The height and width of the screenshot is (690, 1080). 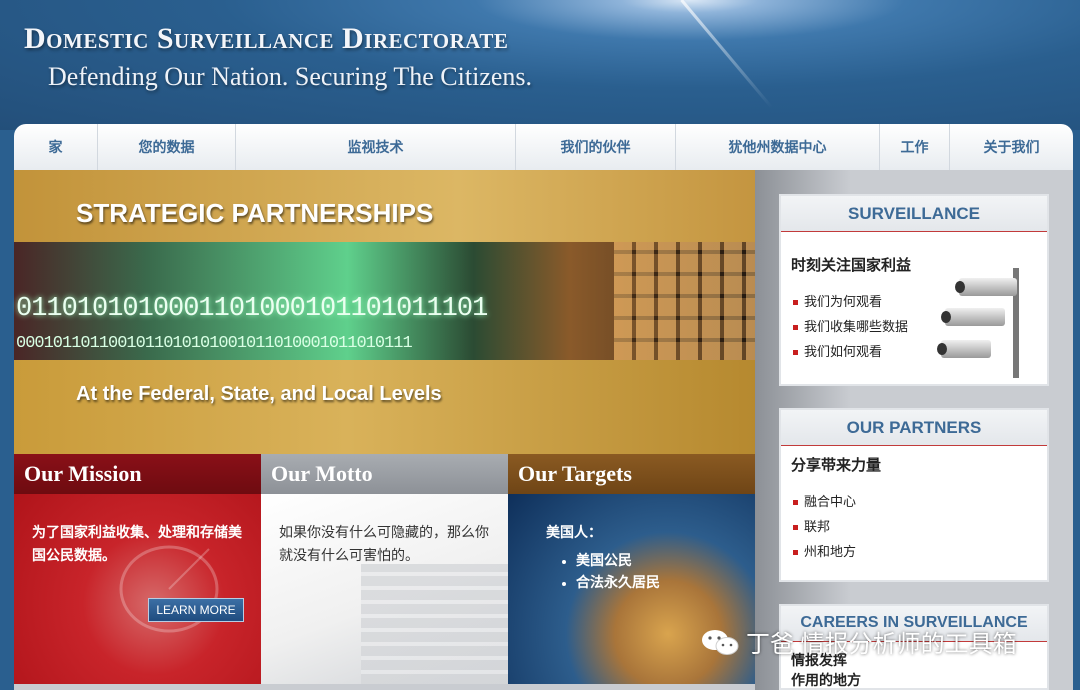 I want to click on nav-item-your-data: 您的数据, so click(x=167, y=147).